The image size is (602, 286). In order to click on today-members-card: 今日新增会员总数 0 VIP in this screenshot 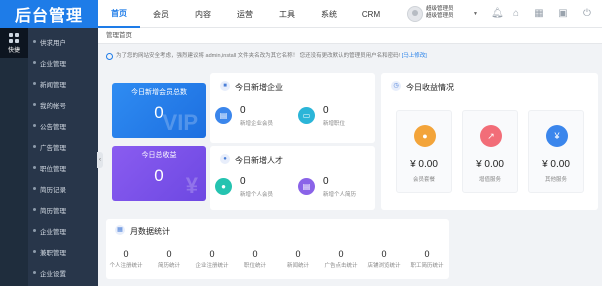, I will do `click(159, 110)`.